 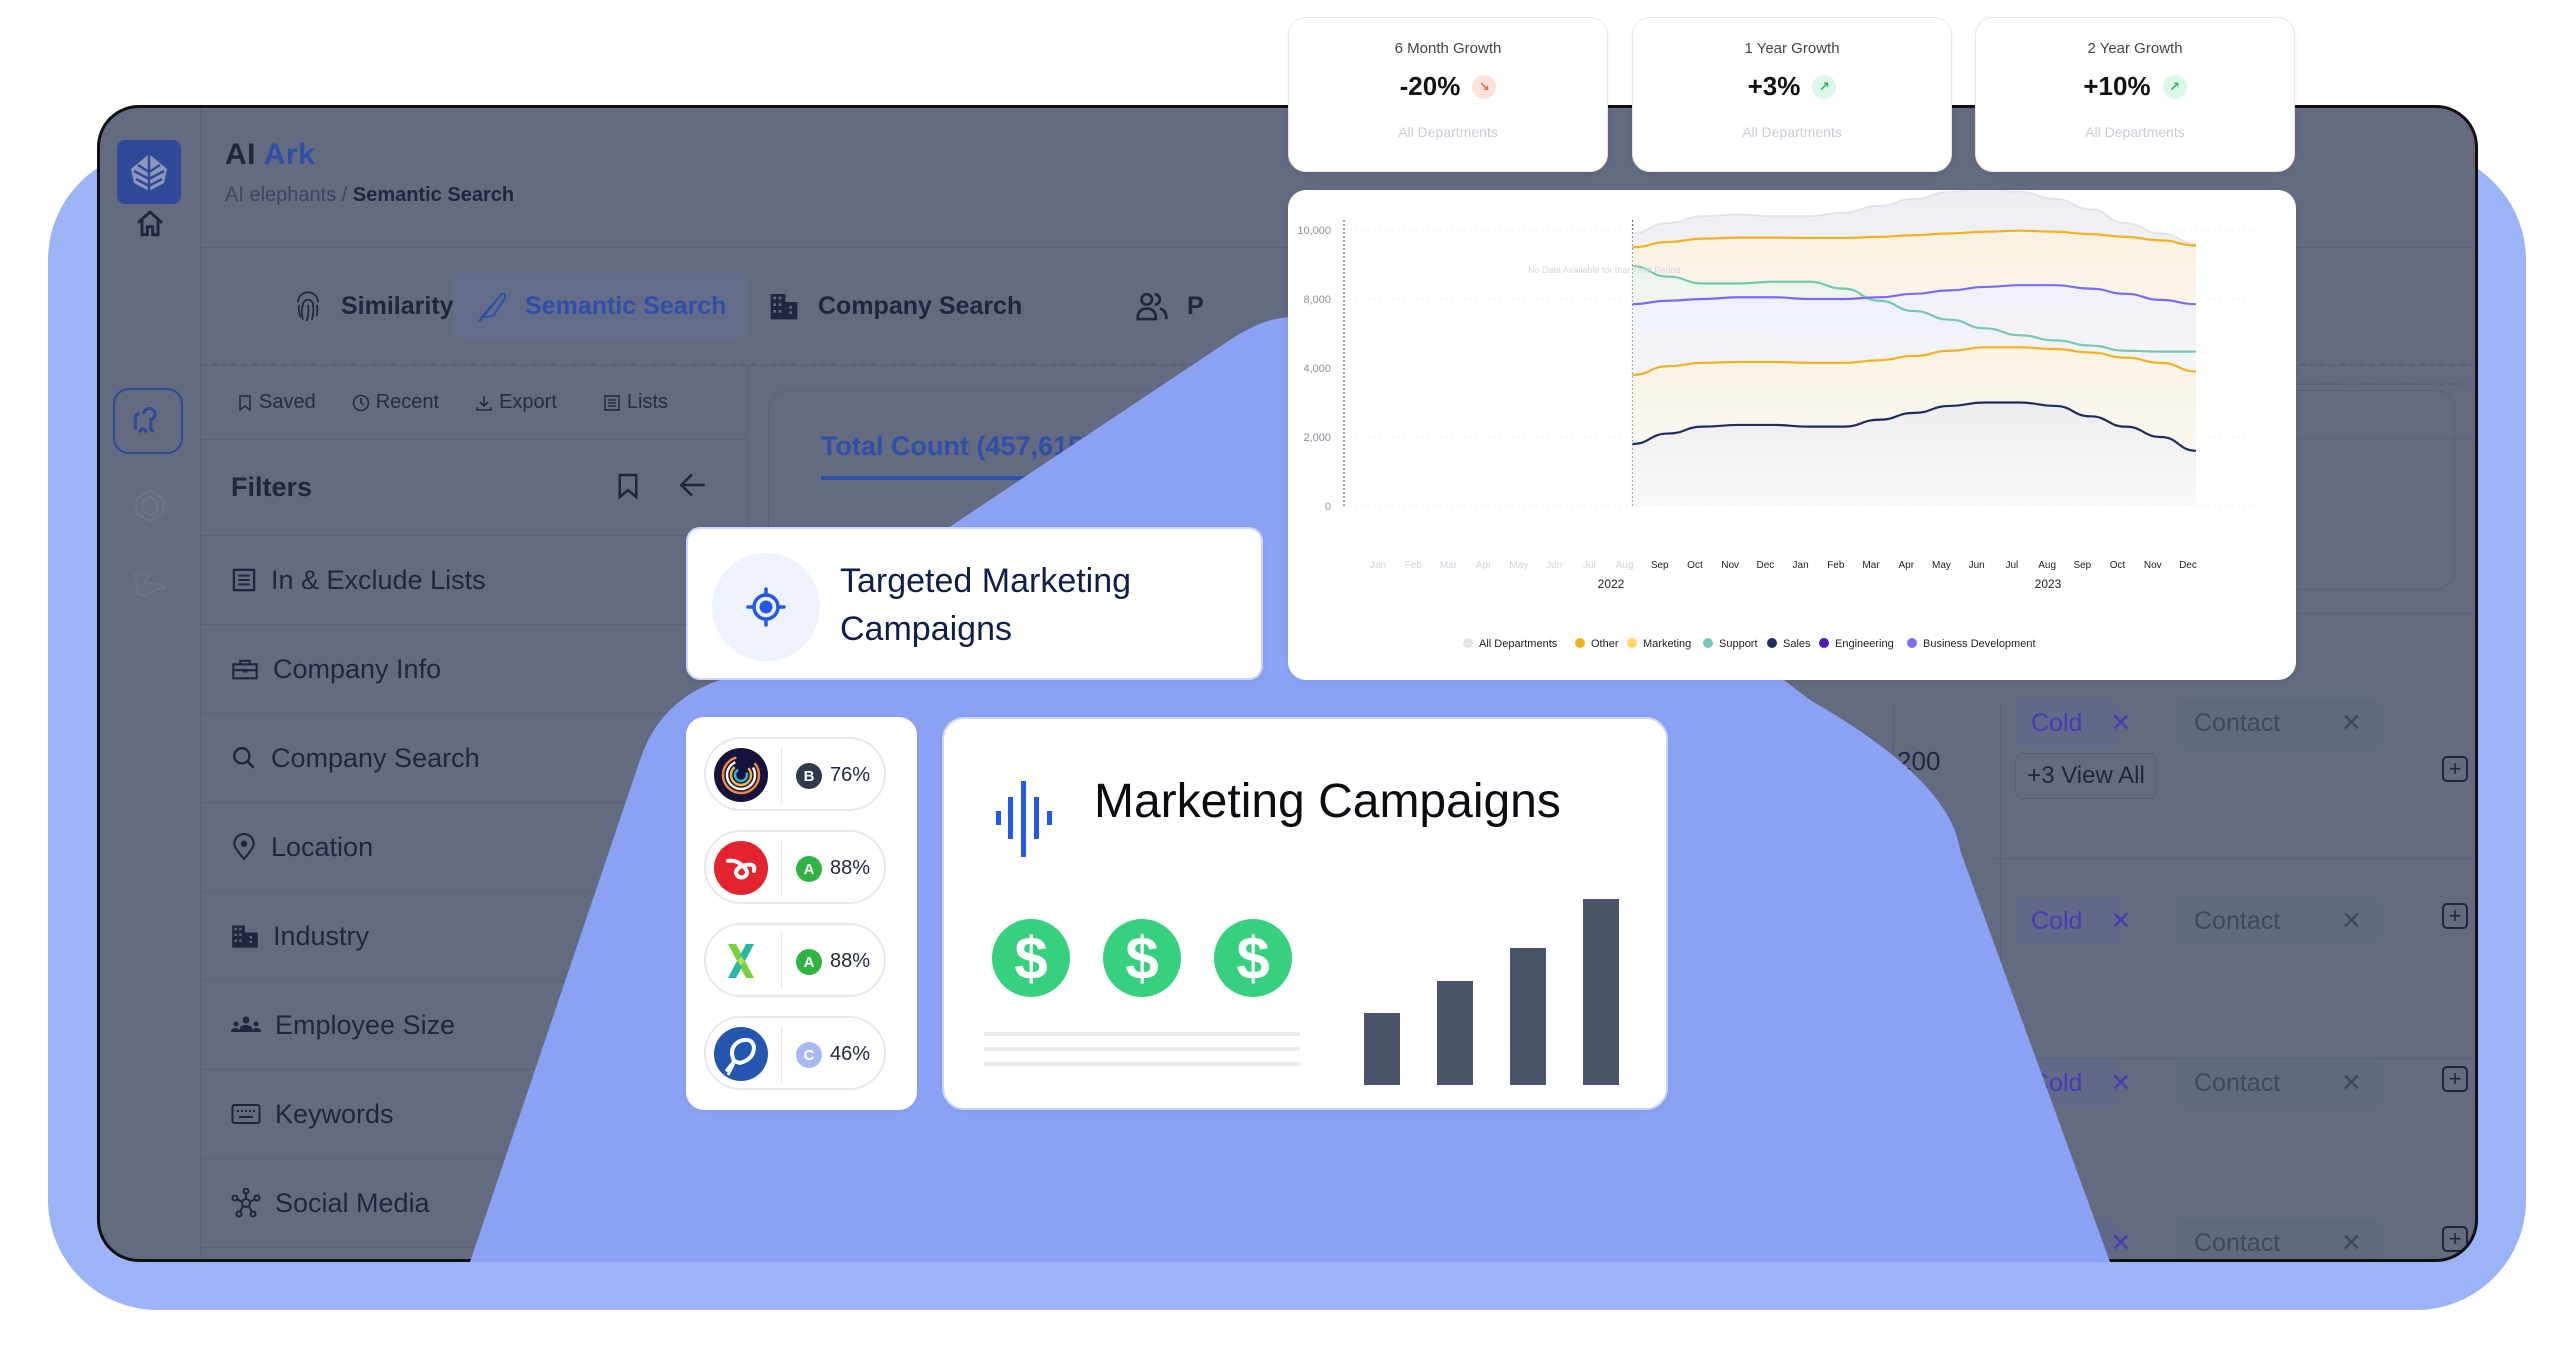 What do you see at coordinates (1314, 231) in the screenshot?
I see `y-tick-label: 10,000` at bounding box center [1314, 231].